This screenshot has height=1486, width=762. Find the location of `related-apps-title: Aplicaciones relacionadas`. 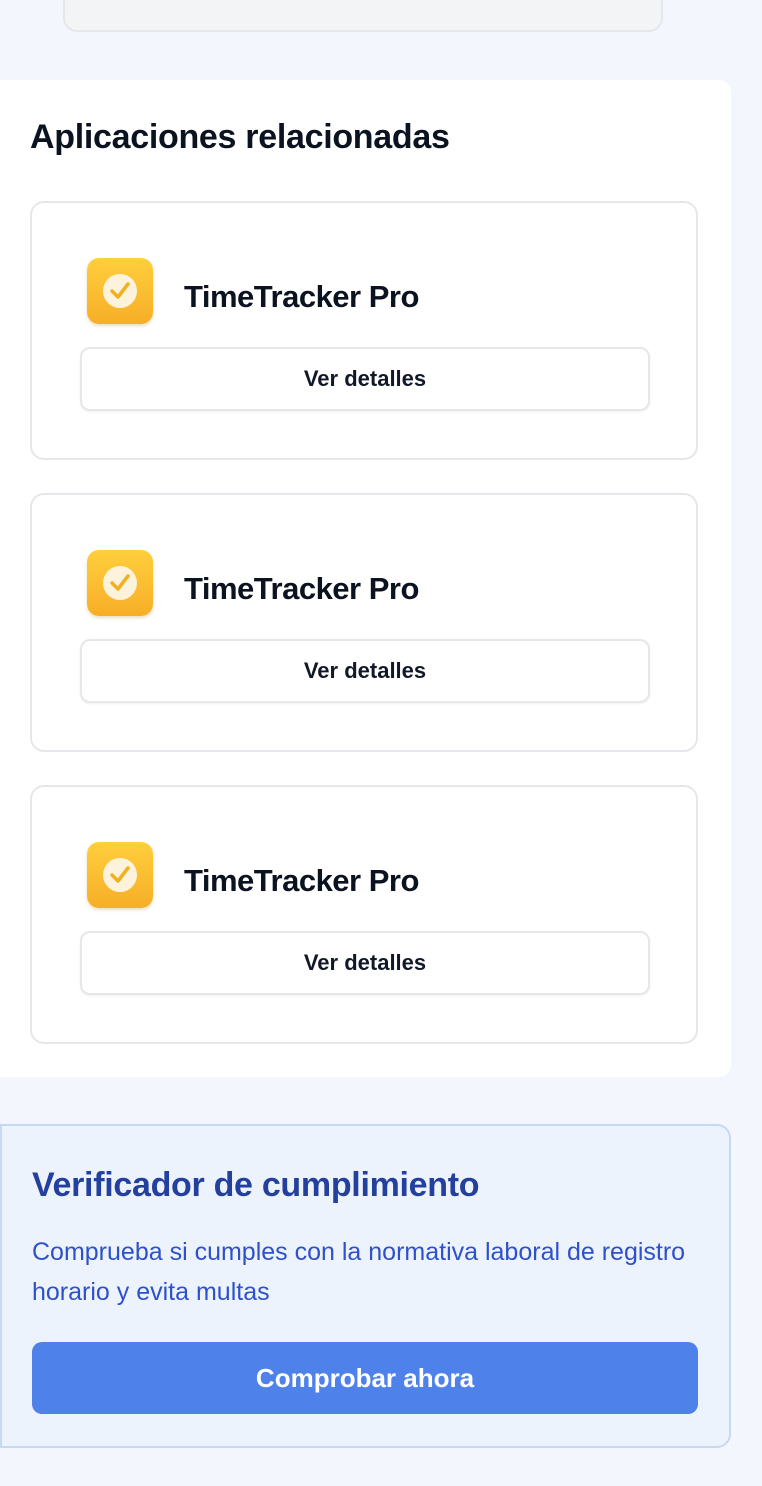

related-apps-title: Aplicaciones relacionadas is located at coordinates (240, 137).